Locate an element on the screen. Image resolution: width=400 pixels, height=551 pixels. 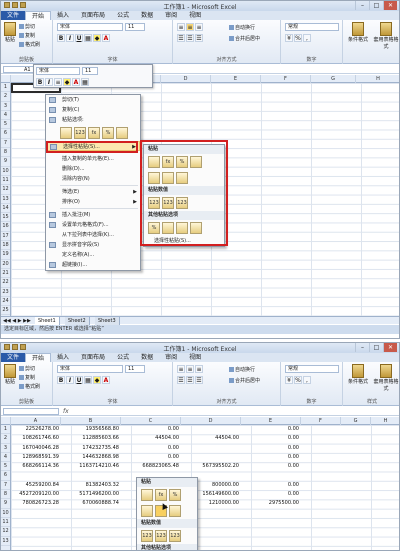
row-header: 7 is located at coordinates (5, 486).